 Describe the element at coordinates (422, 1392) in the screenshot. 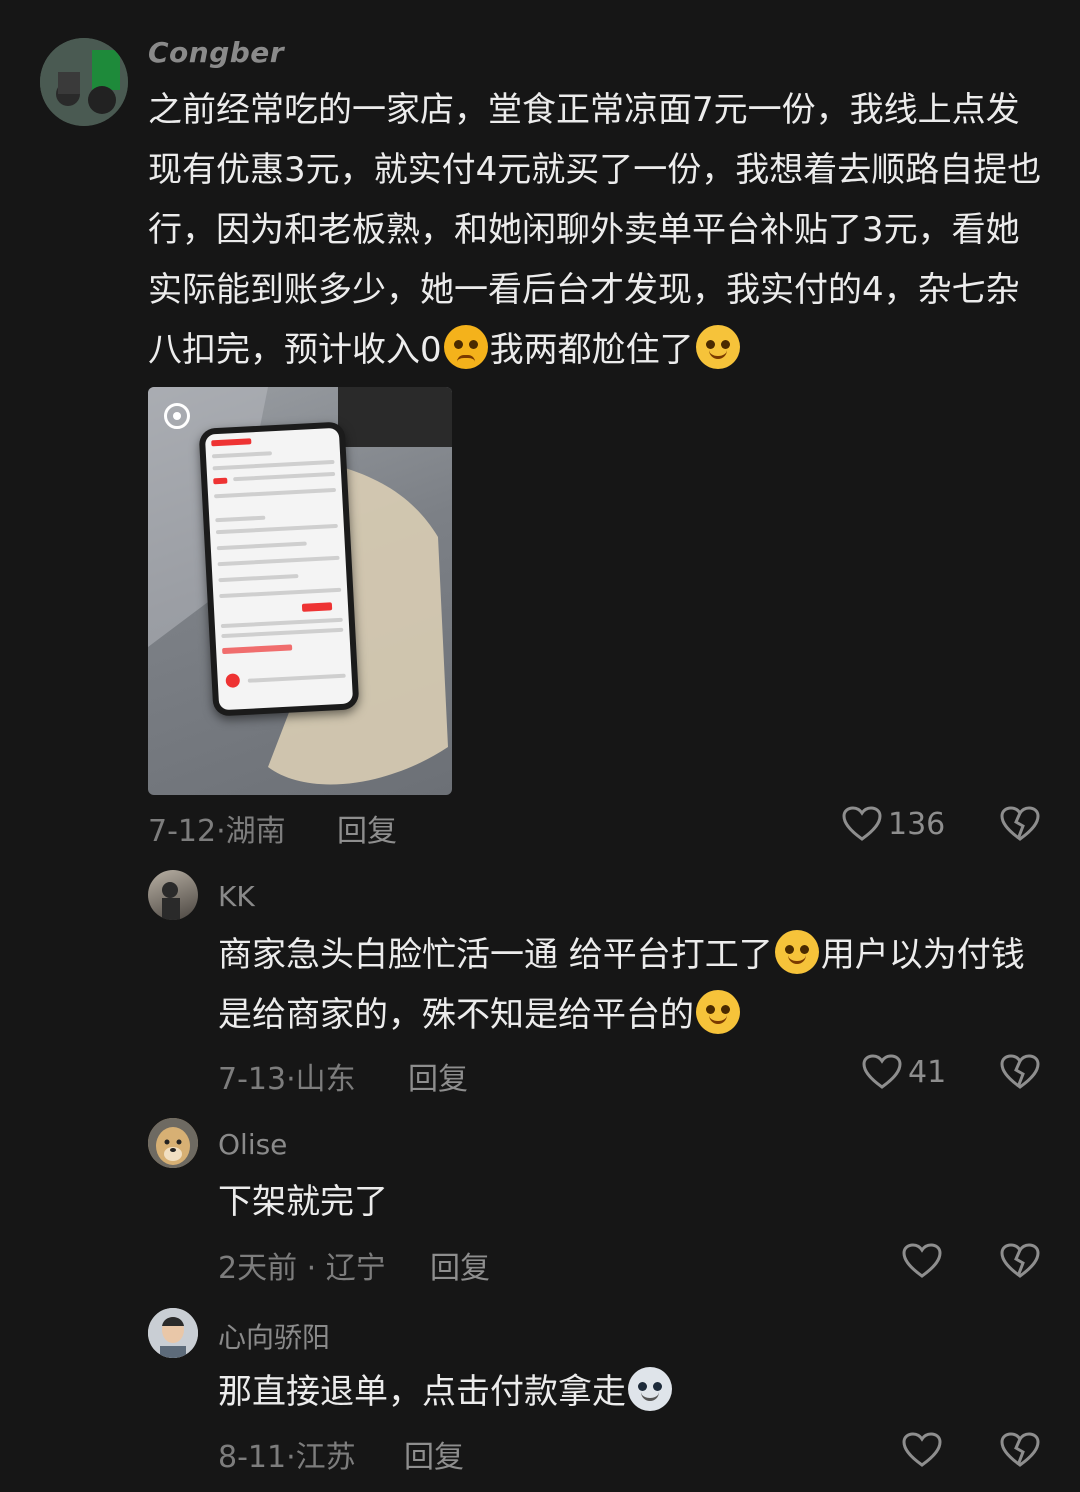

I see `comment-text: 那直接退单，点击付款拿走` at that location.